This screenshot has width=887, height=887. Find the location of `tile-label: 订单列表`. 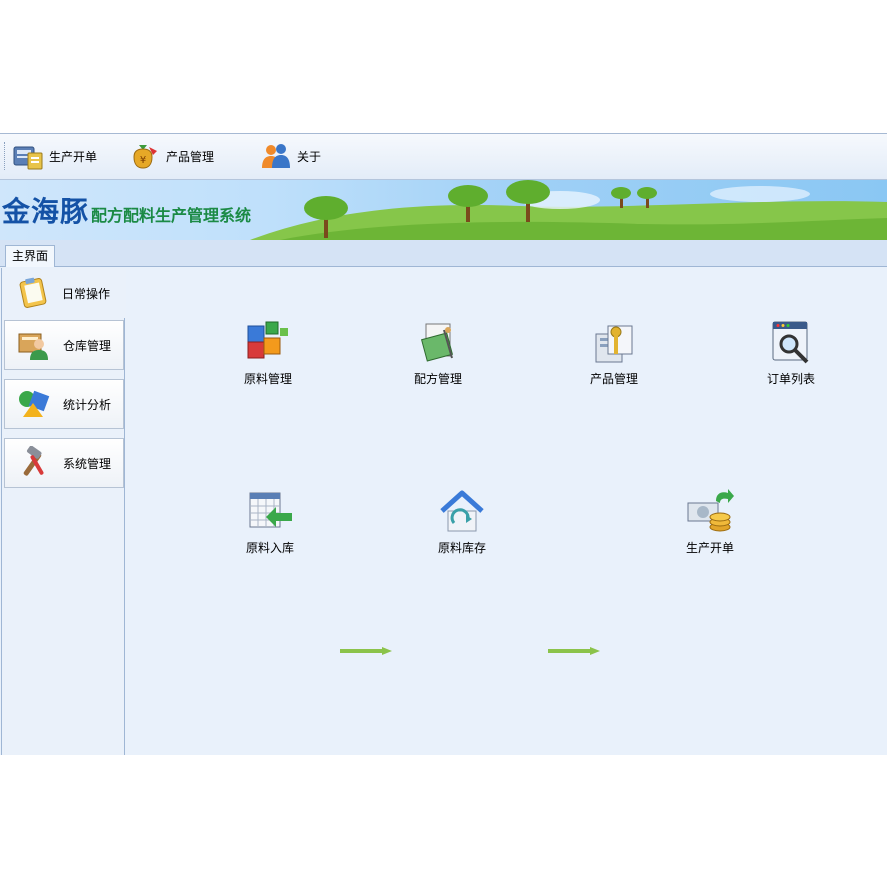

tile-label: 订单列表 is located at coordinates (790, 379).